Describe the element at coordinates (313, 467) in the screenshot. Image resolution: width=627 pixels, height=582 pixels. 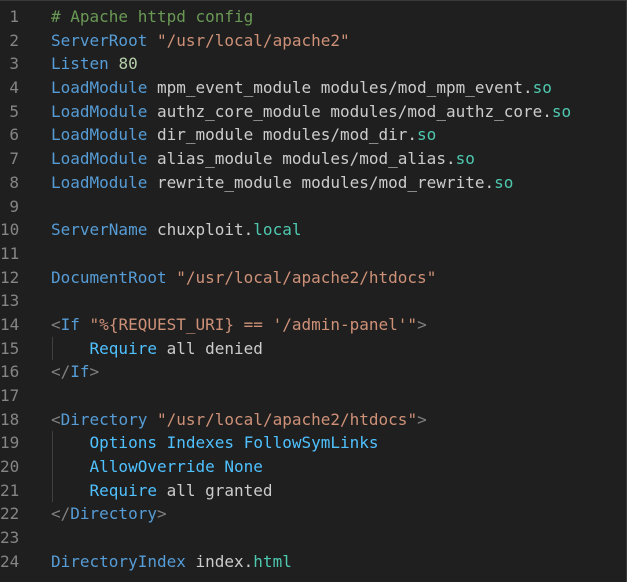
I see `code-line: 20 AllowOverride None` at that location.